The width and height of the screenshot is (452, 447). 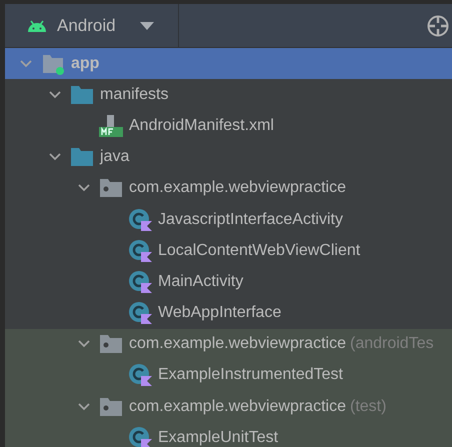 I want to click on tree-row: ExampleUnitTest, so click(x=228, y=434).